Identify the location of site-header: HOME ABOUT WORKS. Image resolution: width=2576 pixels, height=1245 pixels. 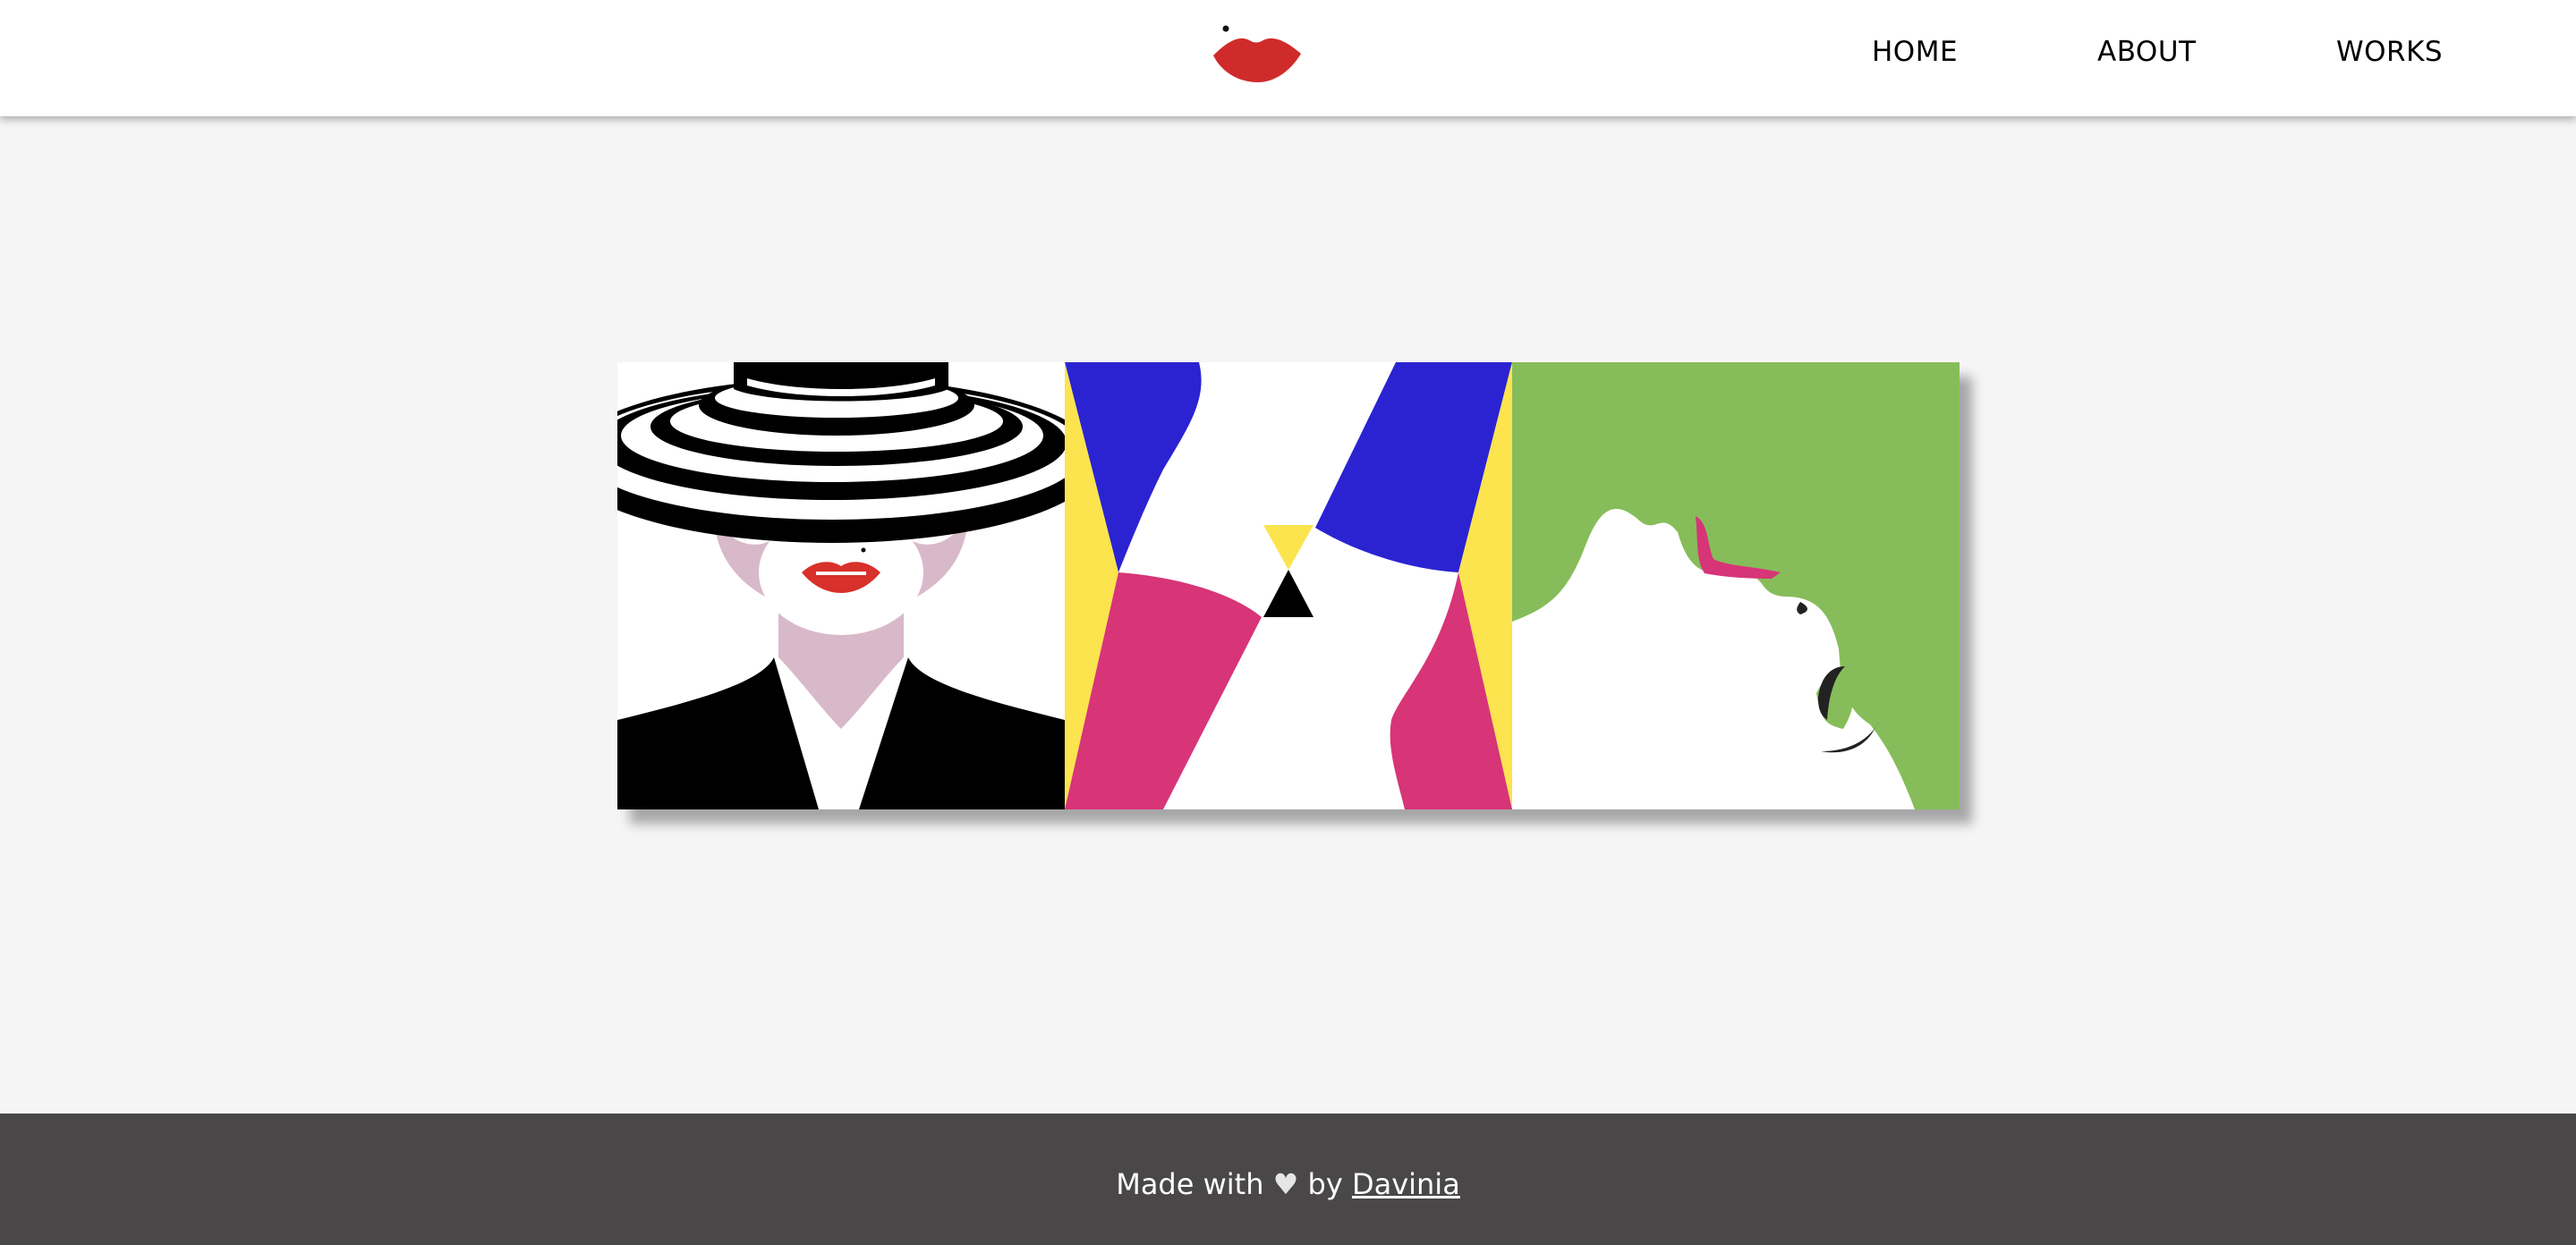
(1288, 58).